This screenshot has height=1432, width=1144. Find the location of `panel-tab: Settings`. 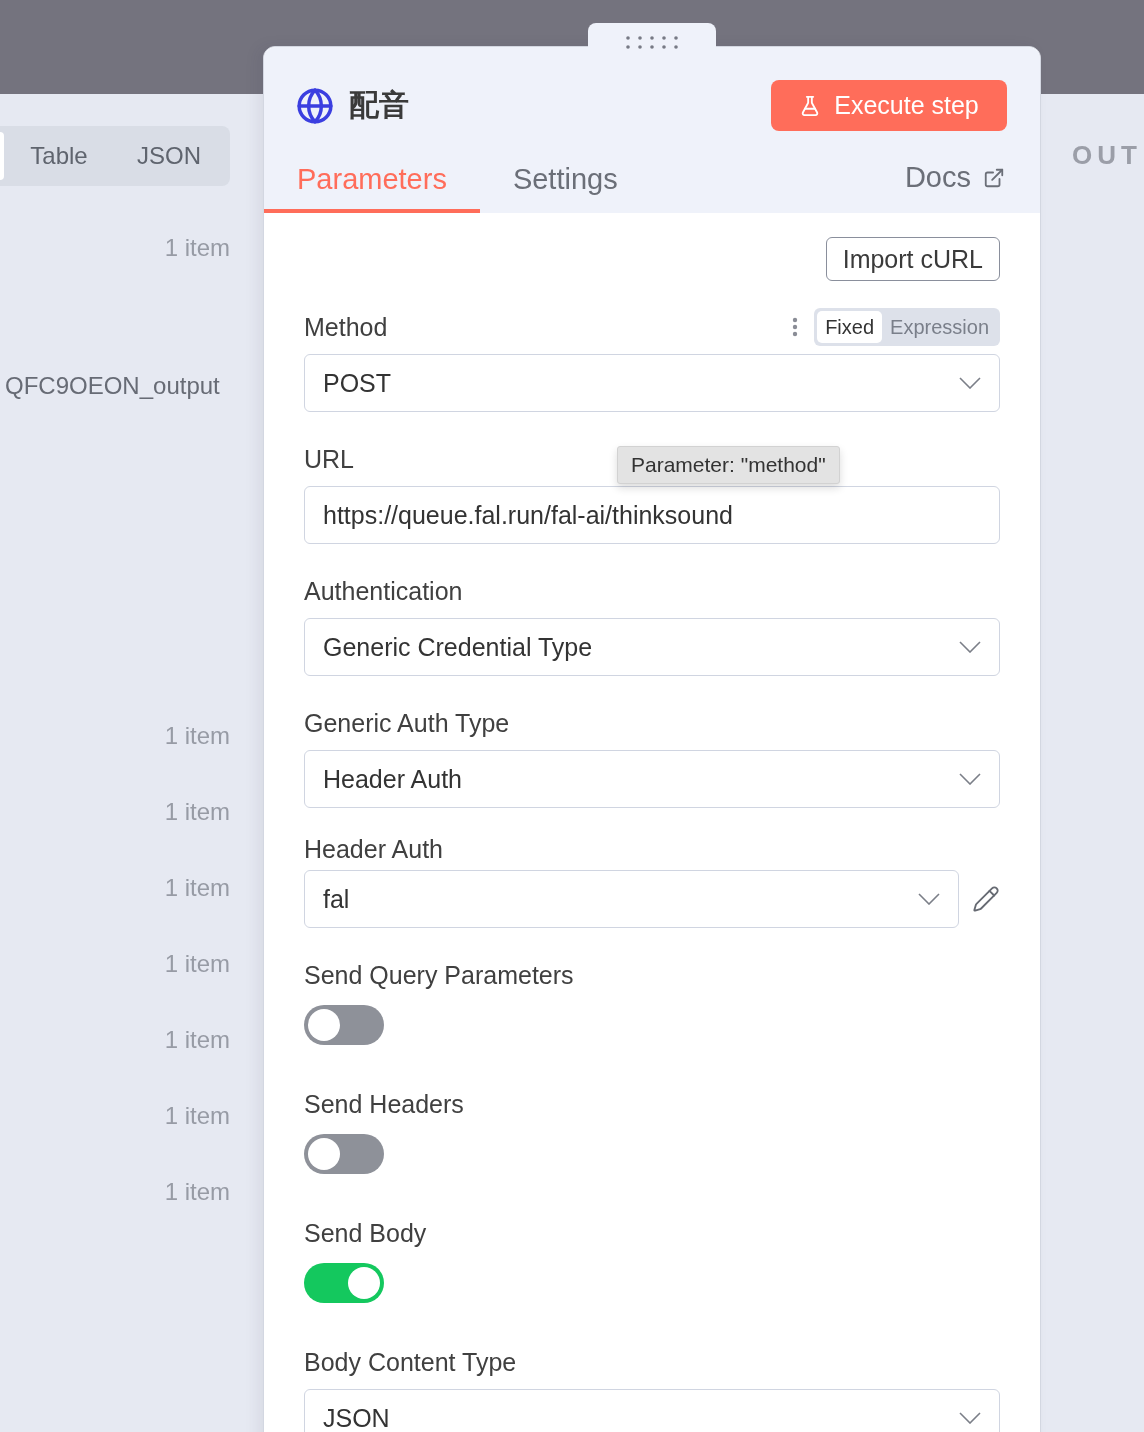

panel-tab: Settings is located at coordinates (565, 179).